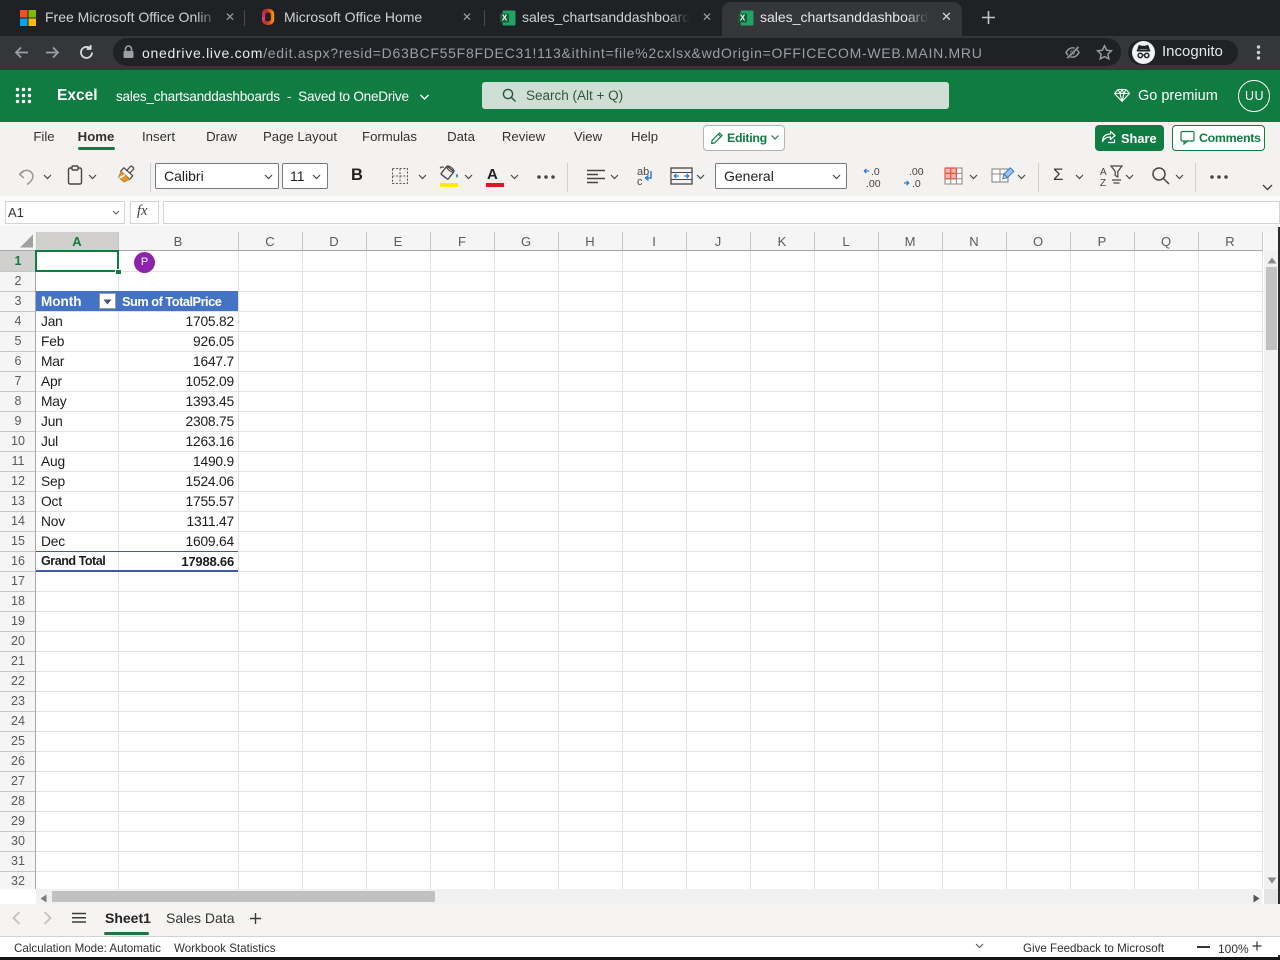  What do you see at coordinates (1103, 182) in the screenshot?
I see `svg-text: Z` at bounding box center [1103, 182].